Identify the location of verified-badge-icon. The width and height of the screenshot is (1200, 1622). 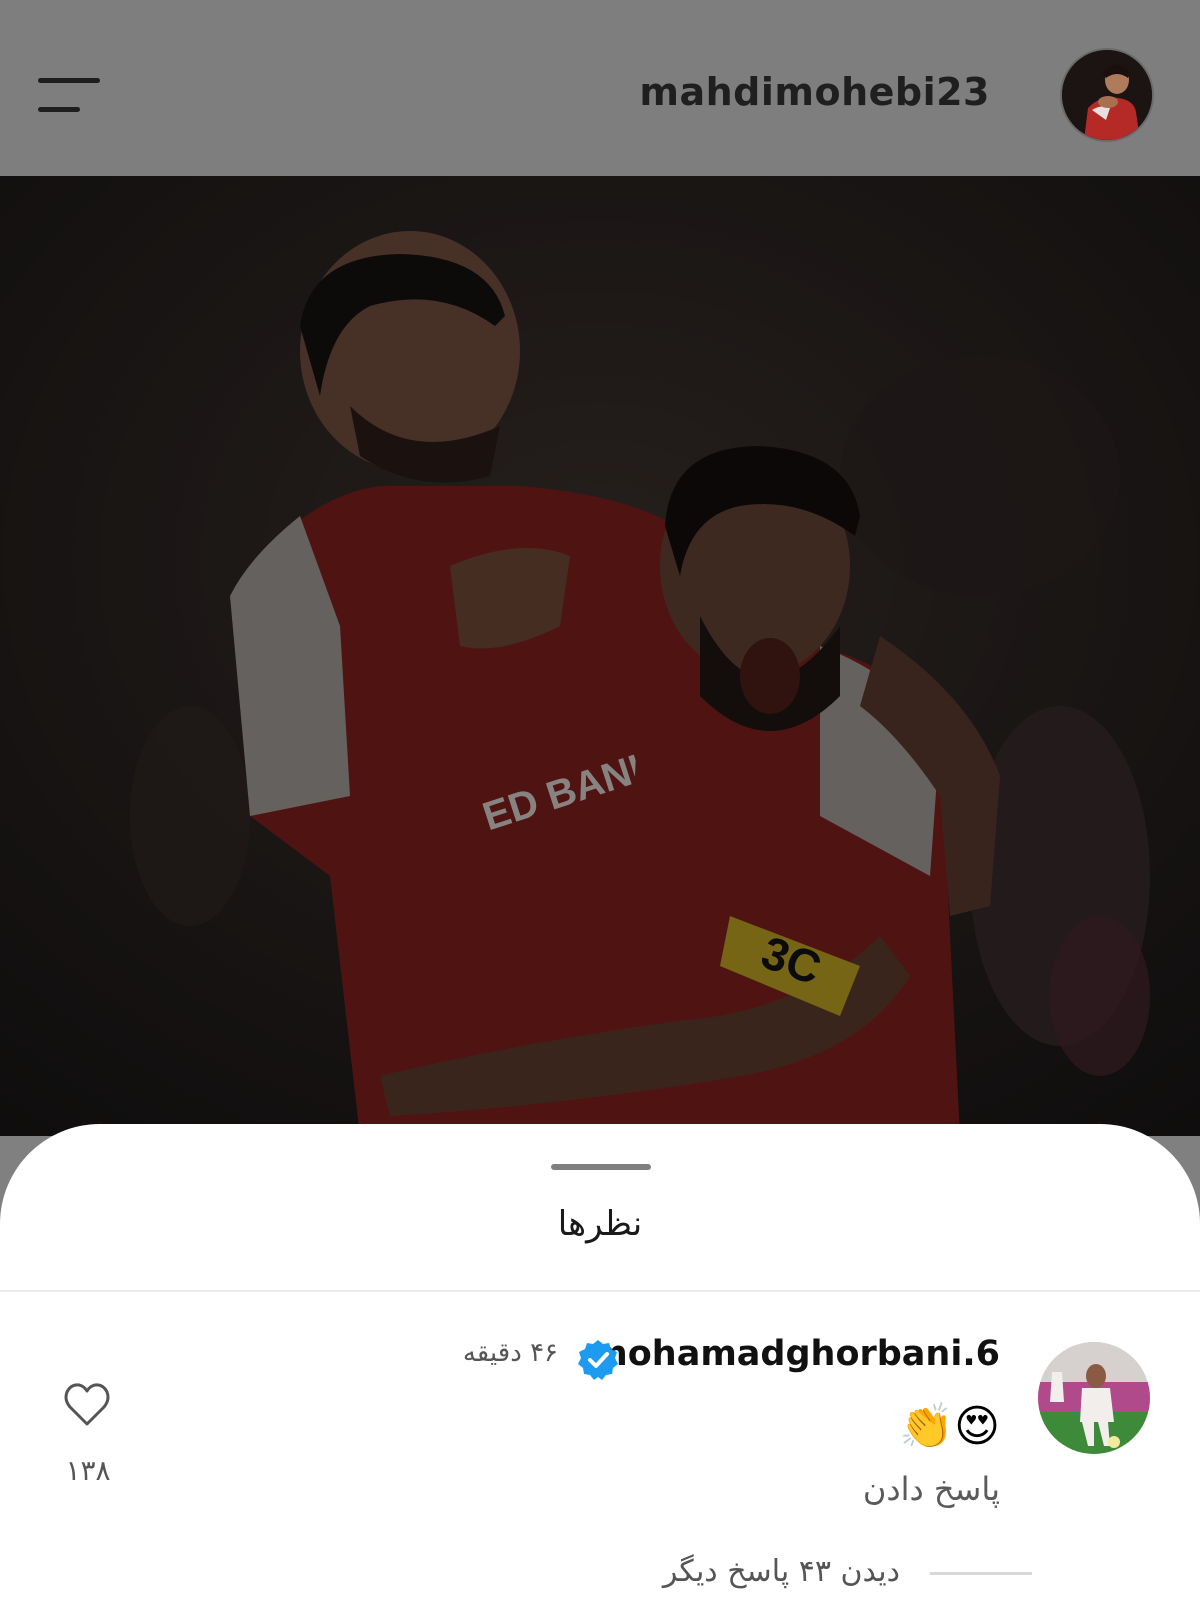
(598, 1360).